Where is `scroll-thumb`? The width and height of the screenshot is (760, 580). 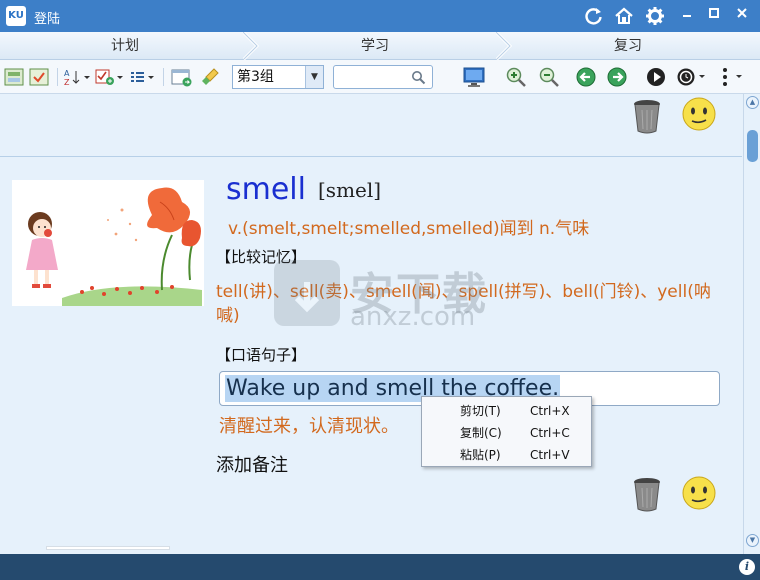 scroll-thumb is located at coordinates (752, 146).